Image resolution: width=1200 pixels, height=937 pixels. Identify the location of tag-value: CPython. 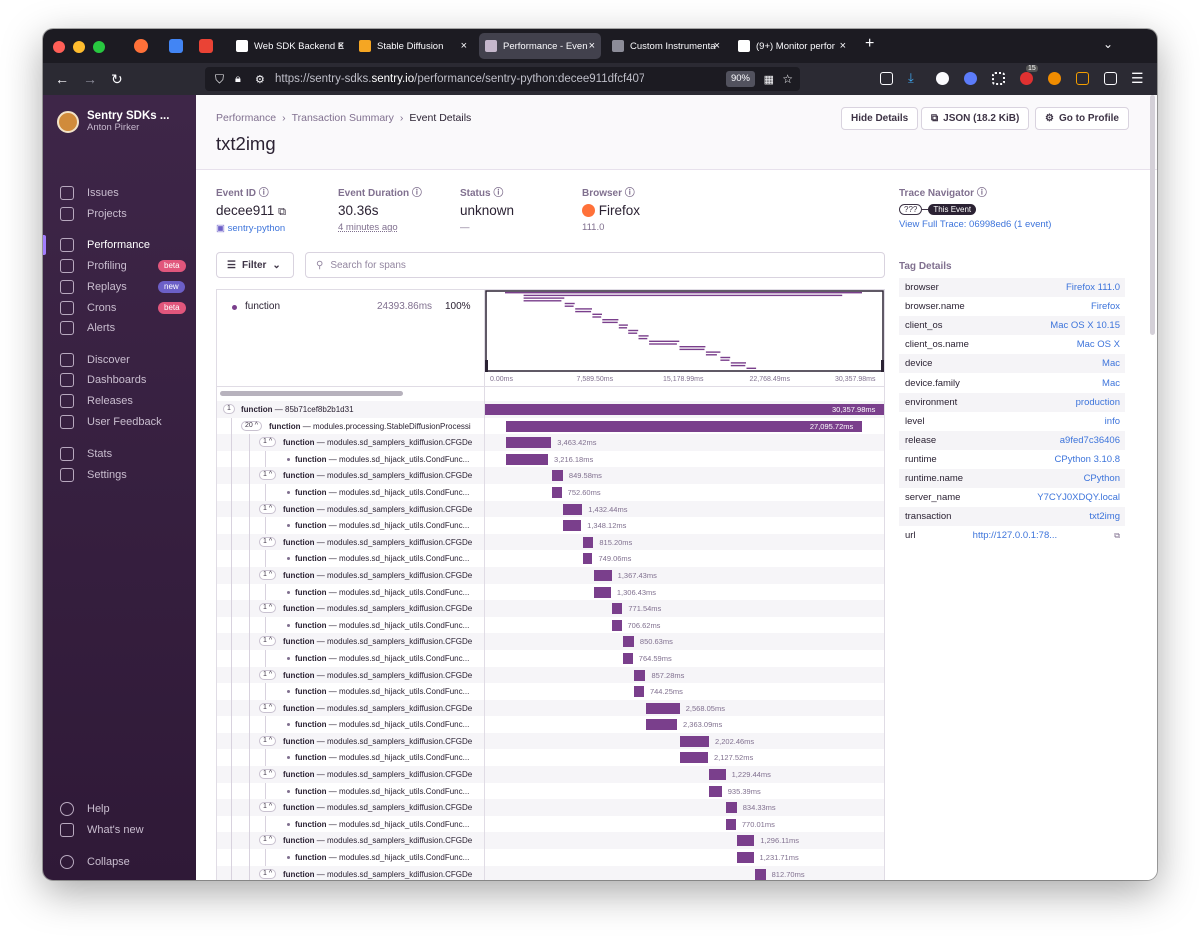
(1102, 478).